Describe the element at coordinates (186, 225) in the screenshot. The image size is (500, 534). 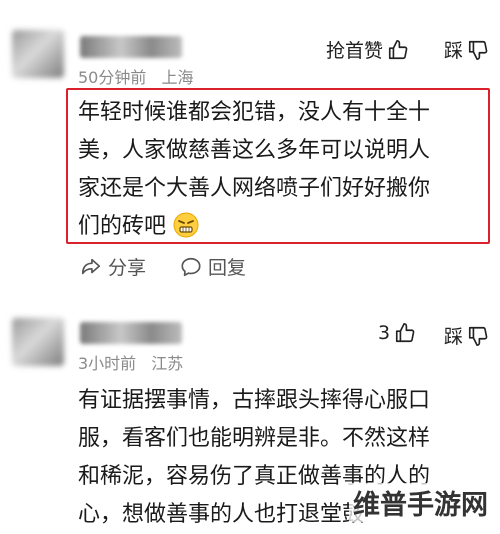
I see `grimace-emoji-icon` at that location.